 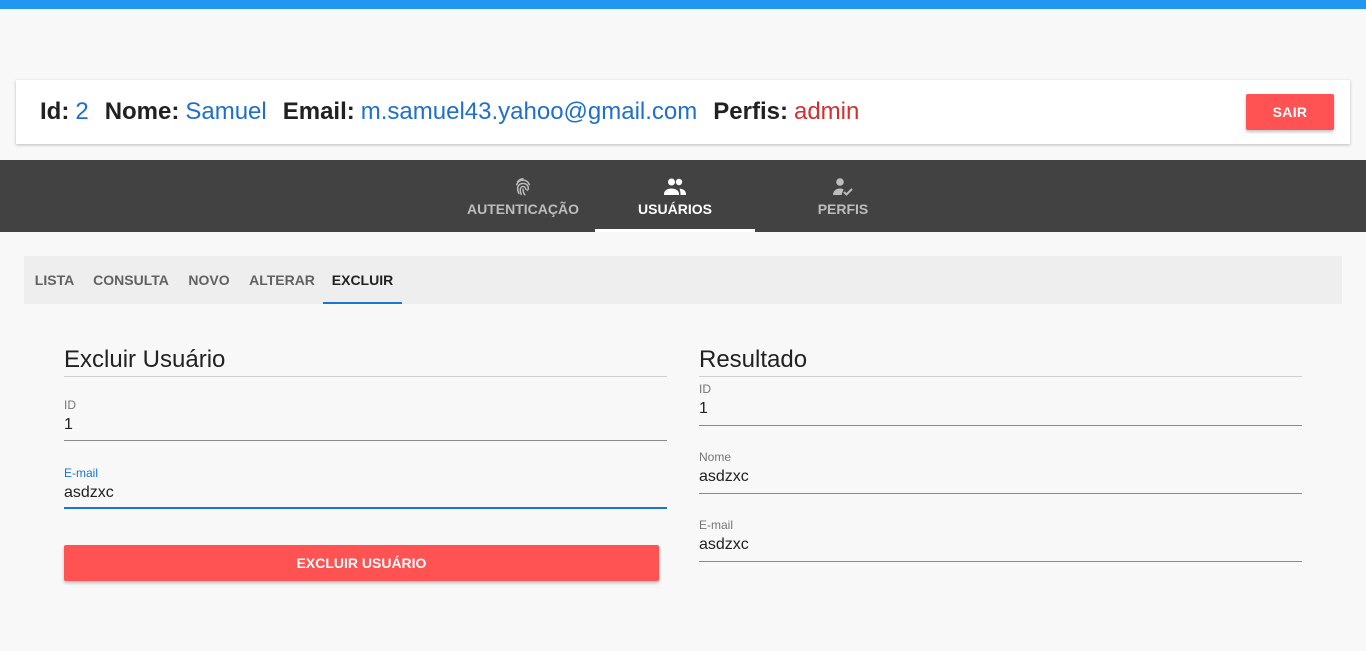 What do you see at coordinates (724, 544) in the screenshot?
I see `result-email-field: asdzxc` at bounding box center [724, 544].